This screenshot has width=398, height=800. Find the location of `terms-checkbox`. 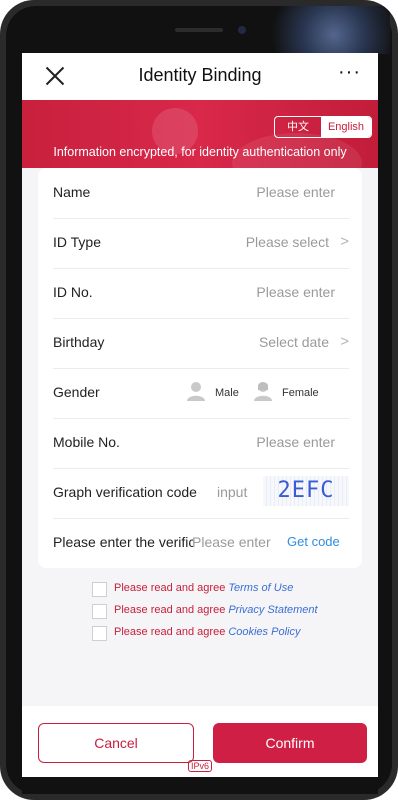

terms-checkbox is located at coordinates (99, 589).